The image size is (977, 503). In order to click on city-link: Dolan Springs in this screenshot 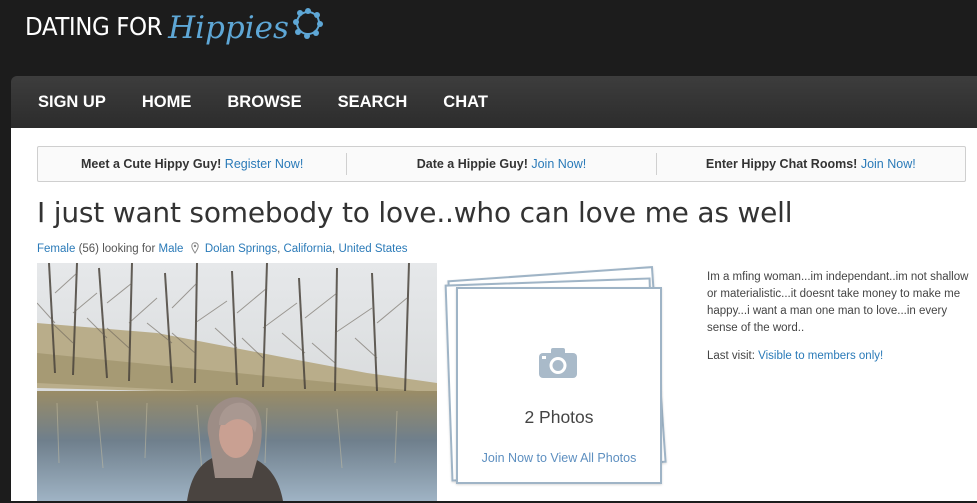, I will do `click(241, 249)`.